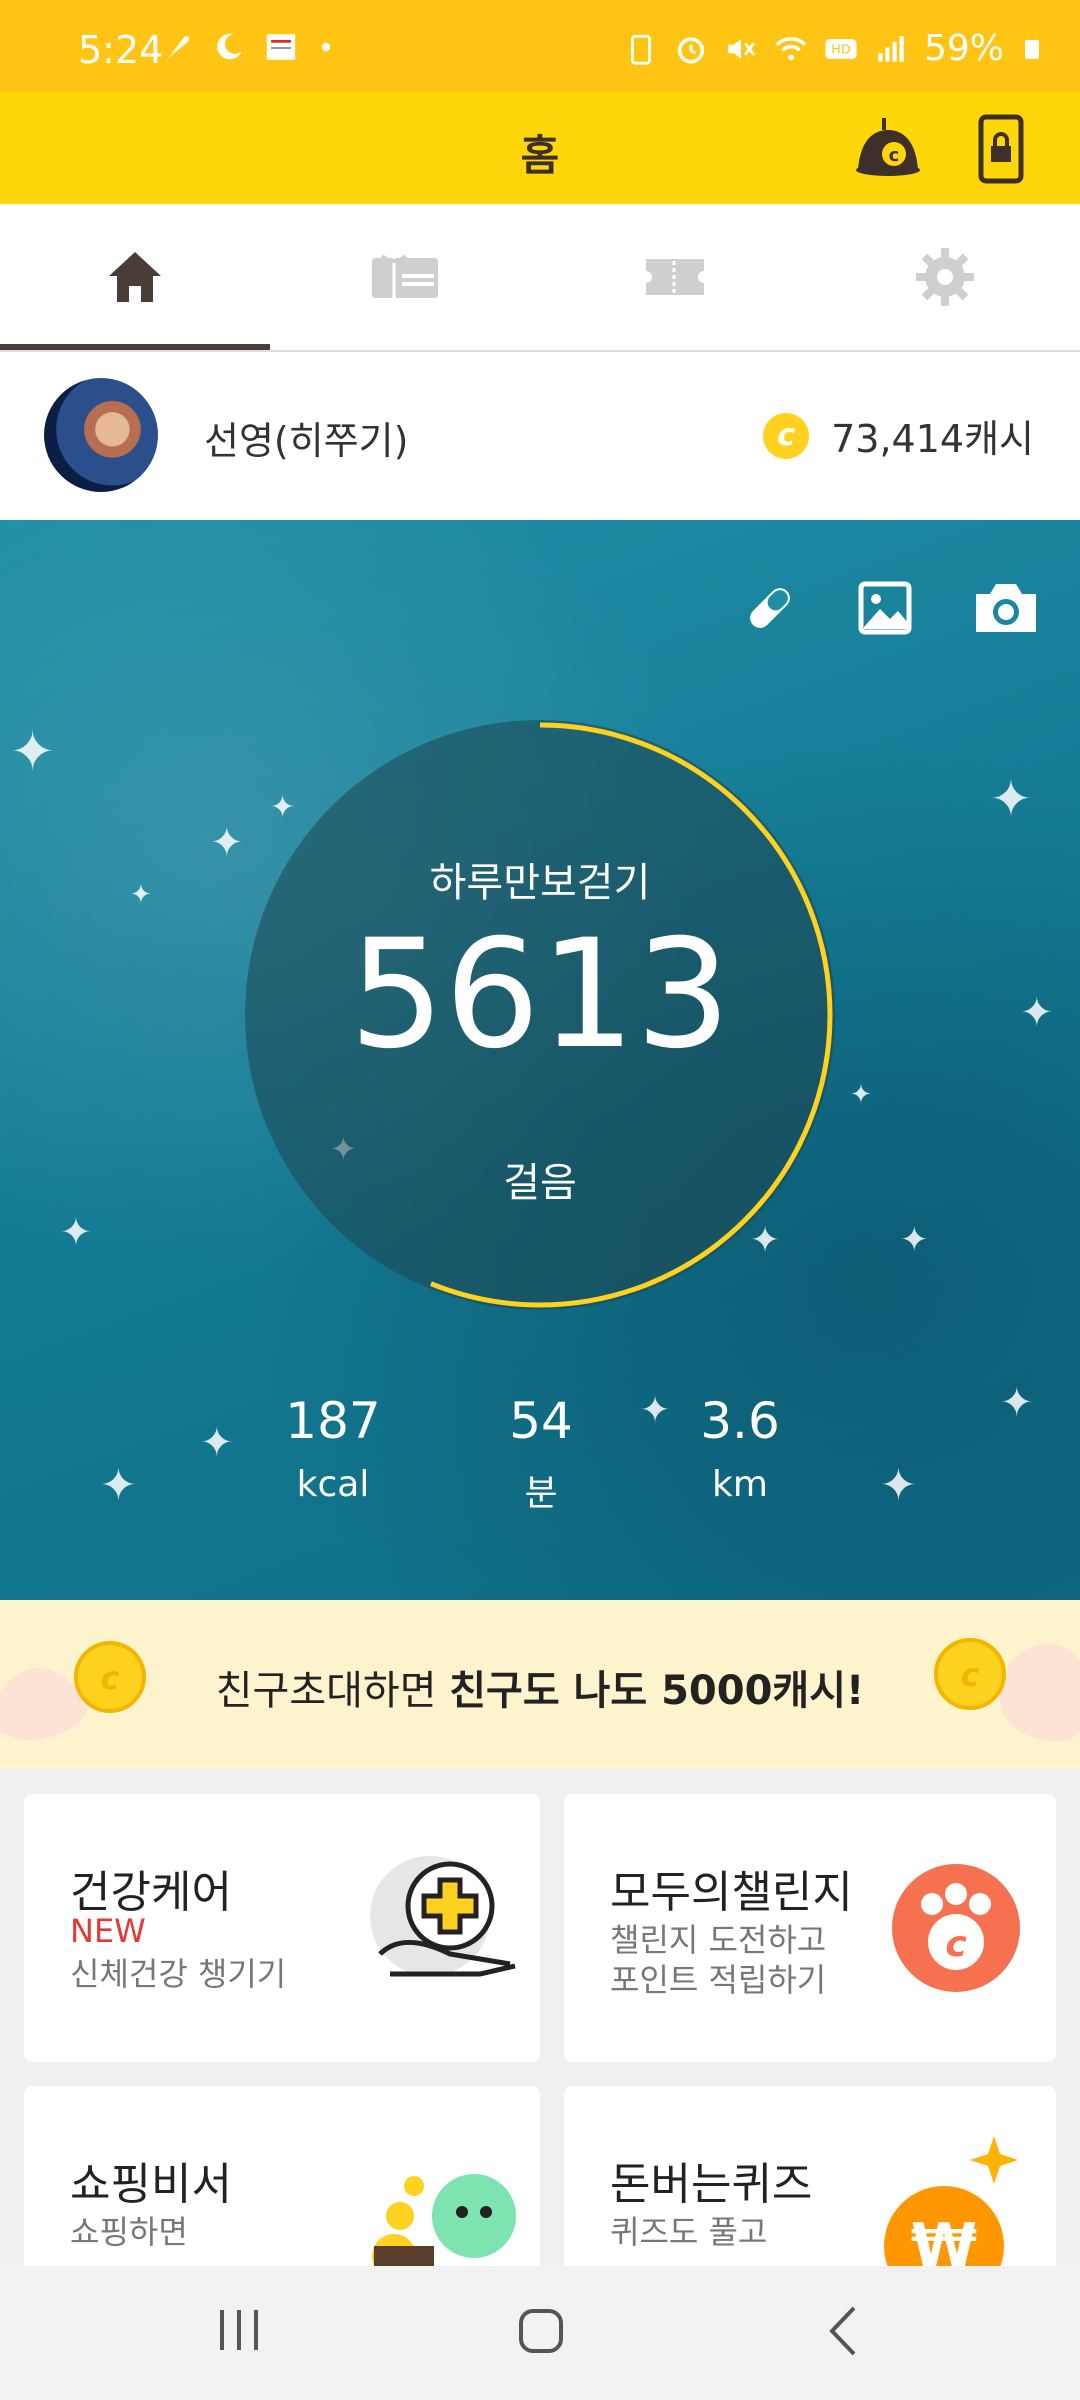  What do you see at coordinates (885, 608) in the screenshot?
I see `image-icon` at bounding box center [885, 608].